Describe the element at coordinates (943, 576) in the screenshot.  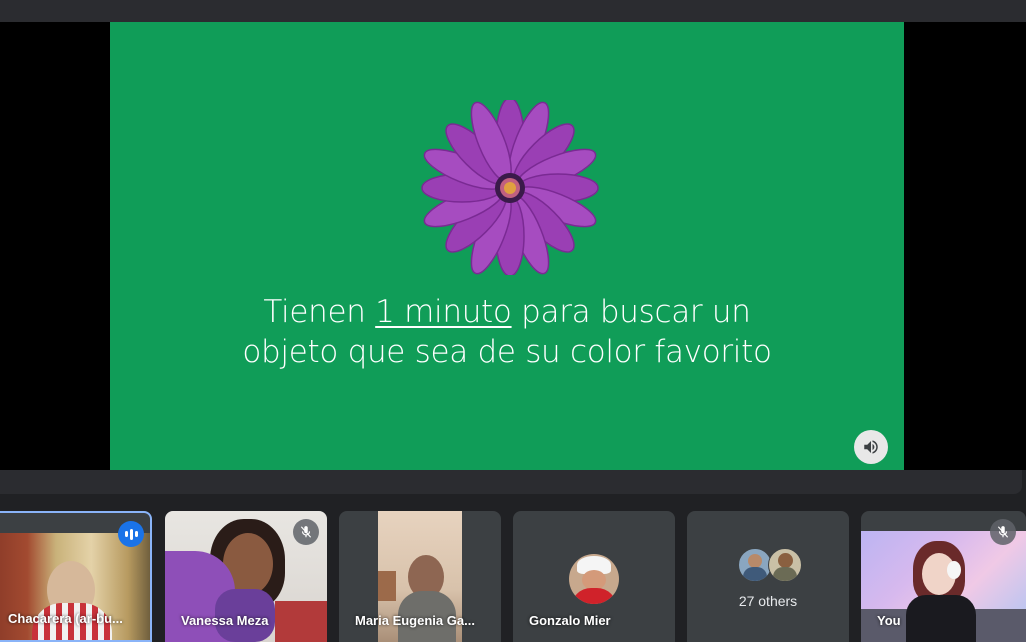
I see `participant-tile-you: You` at that location.